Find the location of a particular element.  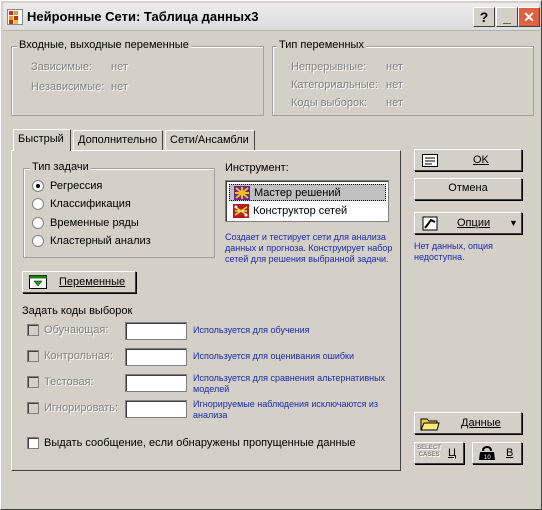

title-bar: Нейронные Сети: Таблица данных3 ? _ ✕ is located at coordinates (271, 17).